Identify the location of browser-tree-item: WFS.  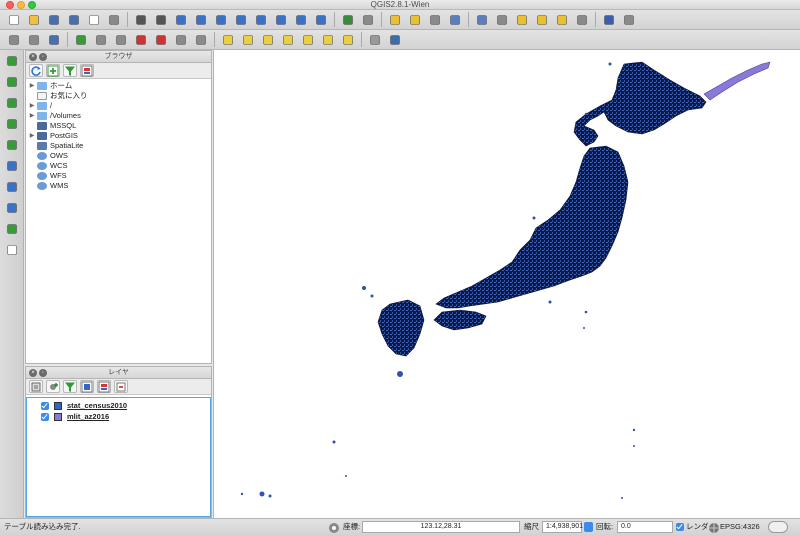
(119, 176).